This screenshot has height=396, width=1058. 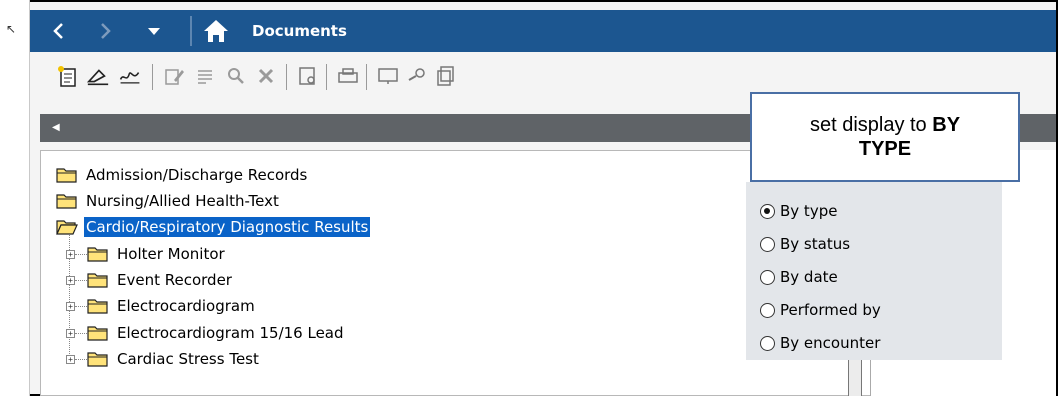 I want to click on chevron-right-icon, so click(x=106, y=31).